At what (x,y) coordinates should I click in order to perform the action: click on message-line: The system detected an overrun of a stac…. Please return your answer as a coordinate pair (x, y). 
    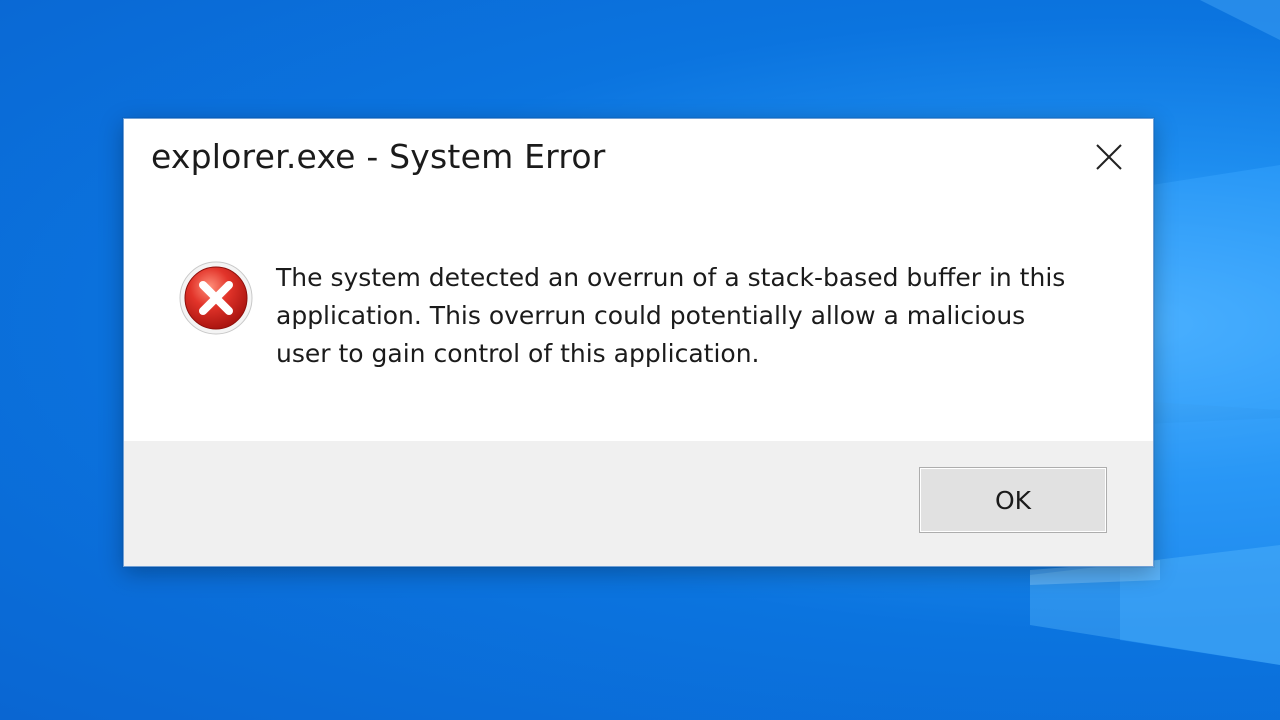
    Looking at the image, I should click on (671, 277).